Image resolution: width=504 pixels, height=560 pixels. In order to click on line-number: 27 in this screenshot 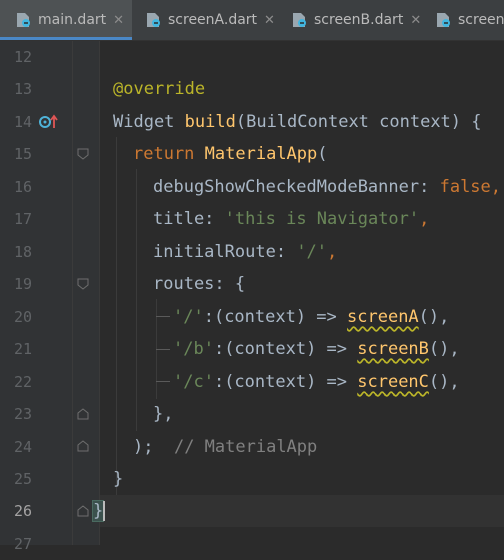, I will do `click(22, 544)`.